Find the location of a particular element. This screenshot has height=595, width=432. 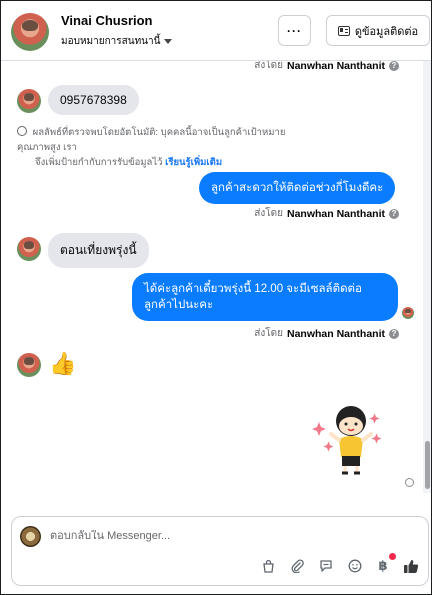

more-options-button: ··· is located at coordinates (294, 30).